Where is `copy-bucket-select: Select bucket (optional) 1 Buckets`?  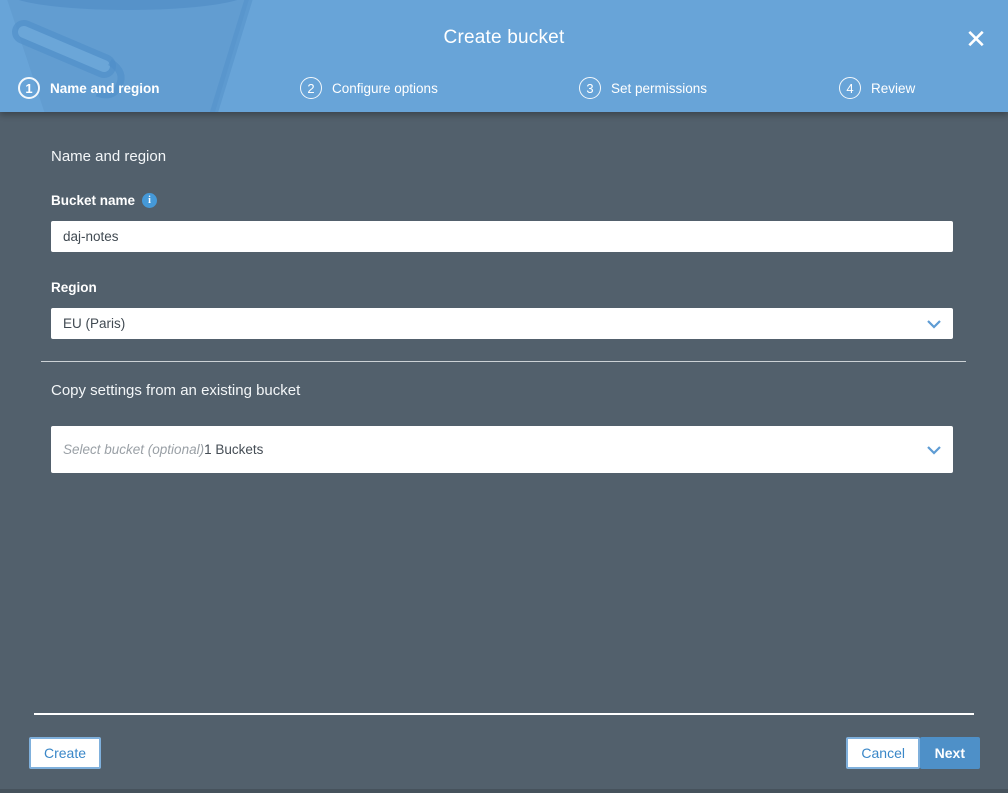 copy-bucket-select: Select bucket (optional) 1 Buckets is located at coordinates (502, 449).